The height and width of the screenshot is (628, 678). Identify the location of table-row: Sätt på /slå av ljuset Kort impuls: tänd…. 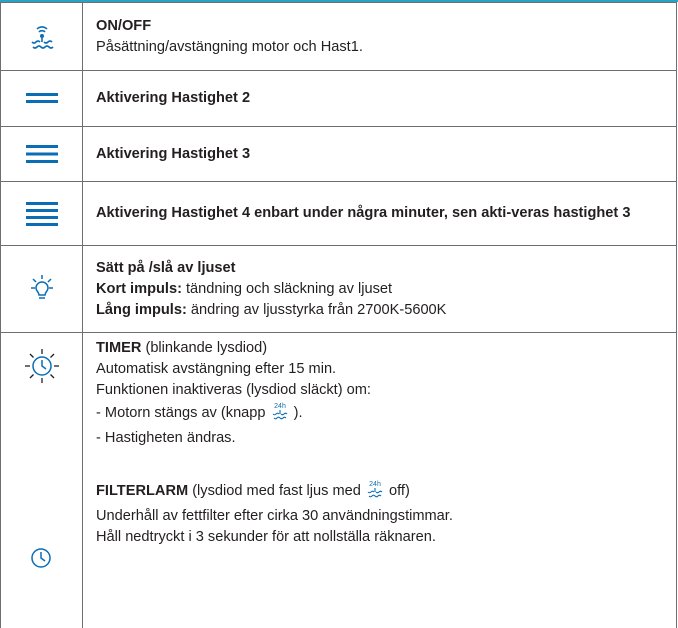
(338, 289).